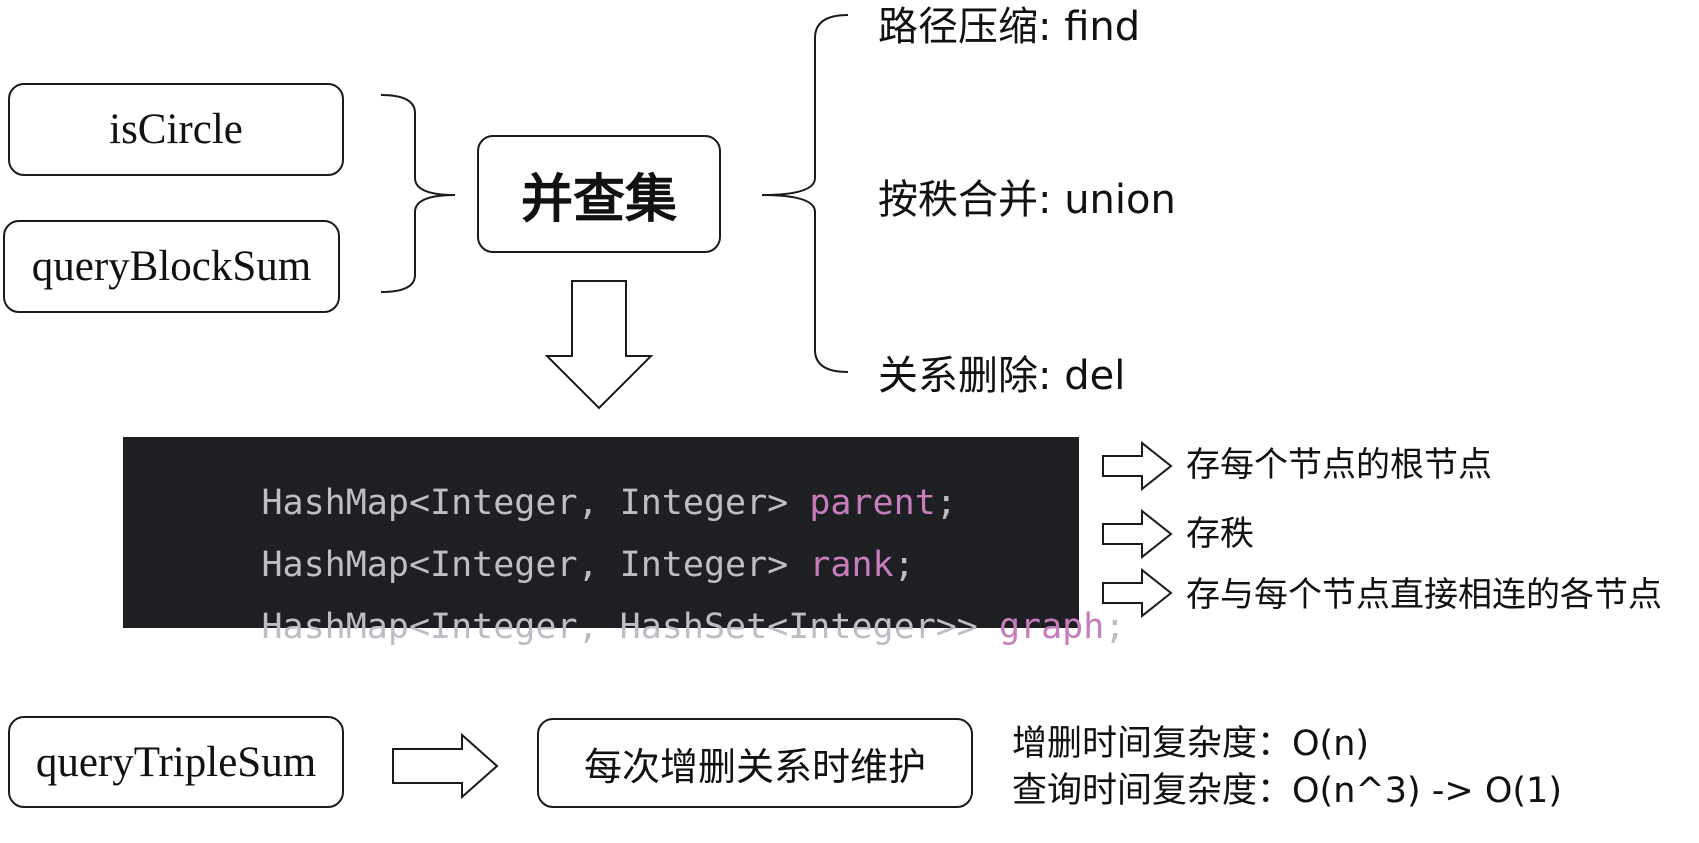 Image resolution: width=1699 pixels, height=843 pixels. I want to click on union-find-box: 并查集, so click(599, 194).